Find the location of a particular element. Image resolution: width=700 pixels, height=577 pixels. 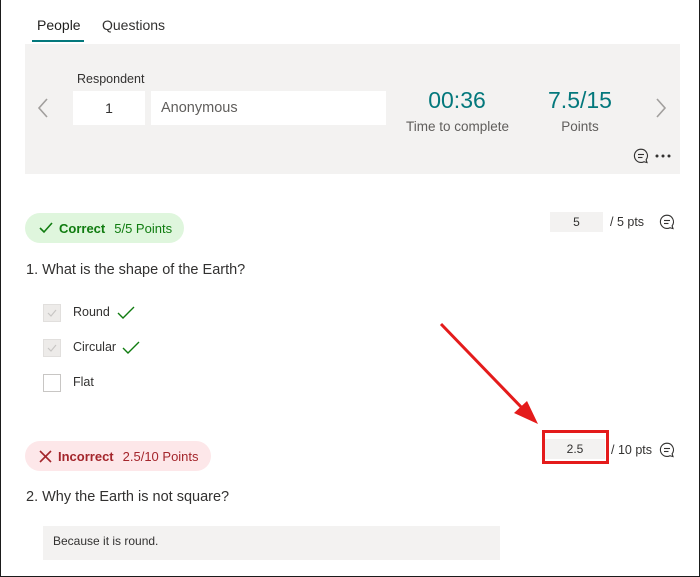

more-icon is located at coordinates (663, 156).